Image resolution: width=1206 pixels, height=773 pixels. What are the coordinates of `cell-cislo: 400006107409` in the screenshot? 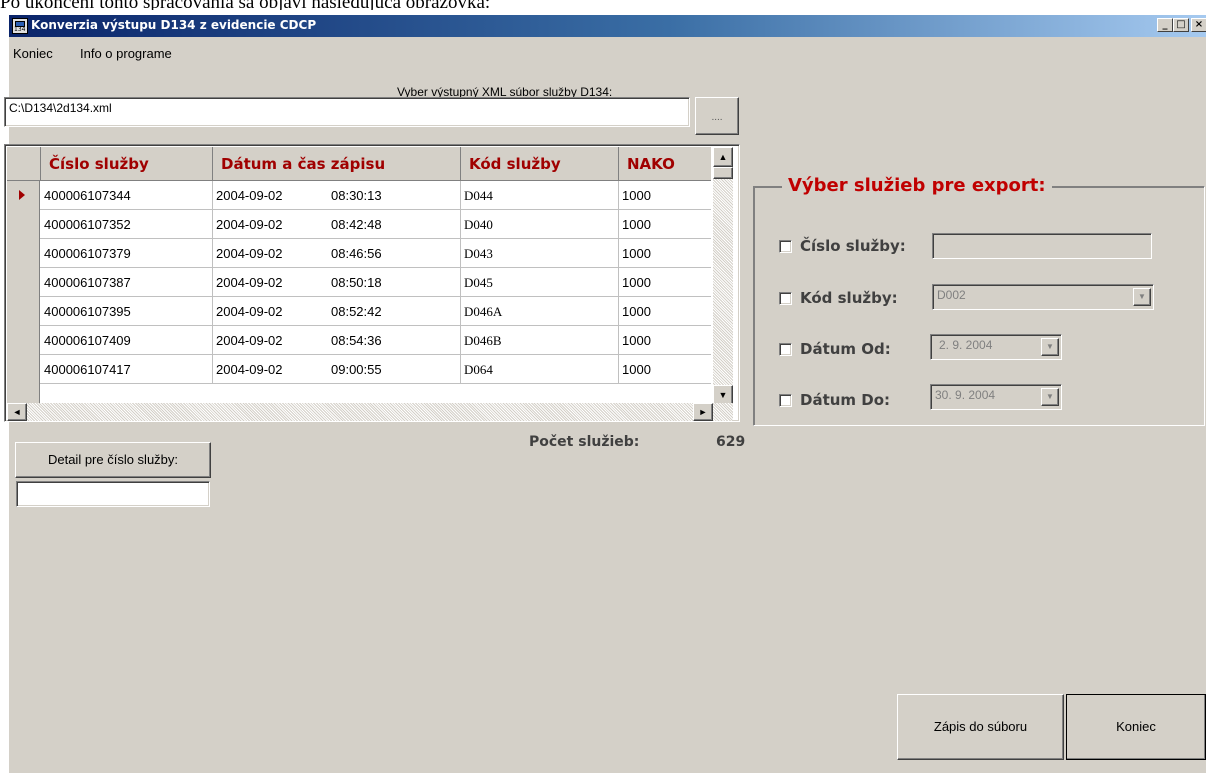 It's located at (127, 340).